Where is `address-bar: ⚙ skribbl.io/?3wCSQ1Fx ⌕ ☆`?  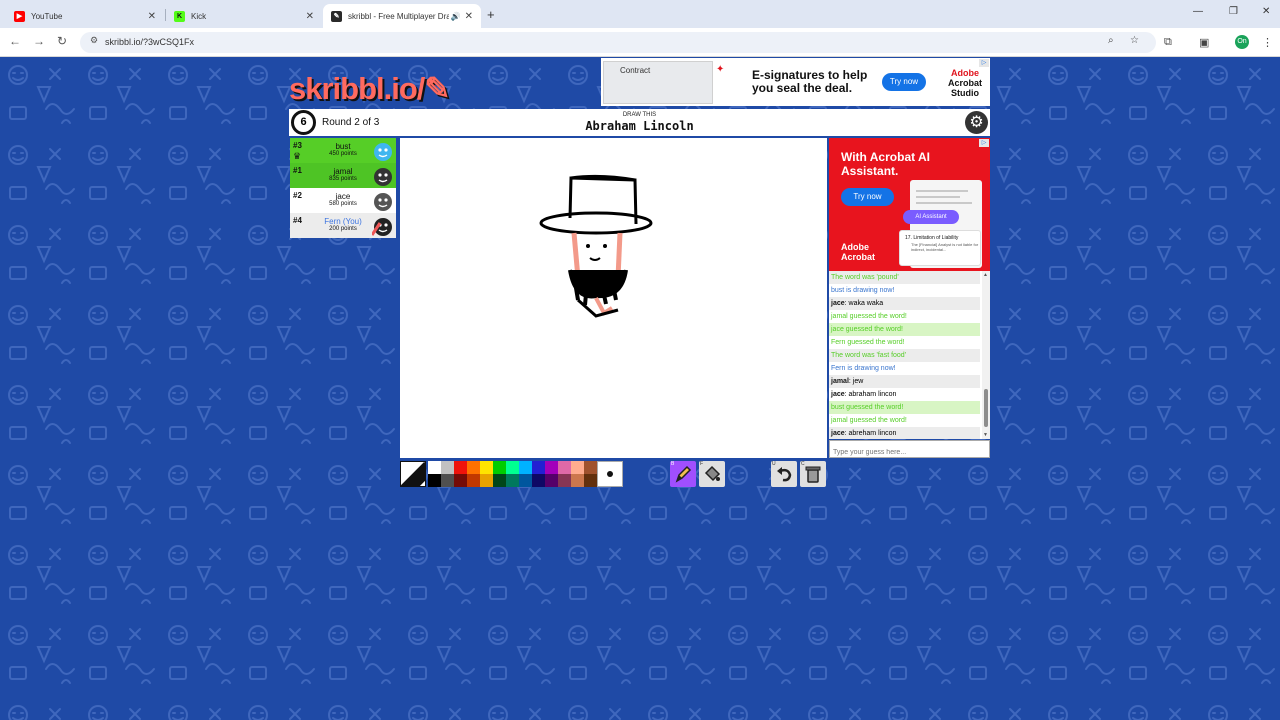
address-bar: ⚙ skribbl.io/?3wCSQ1Fx ⌕ ☆ is located at coordinates (618, 42).